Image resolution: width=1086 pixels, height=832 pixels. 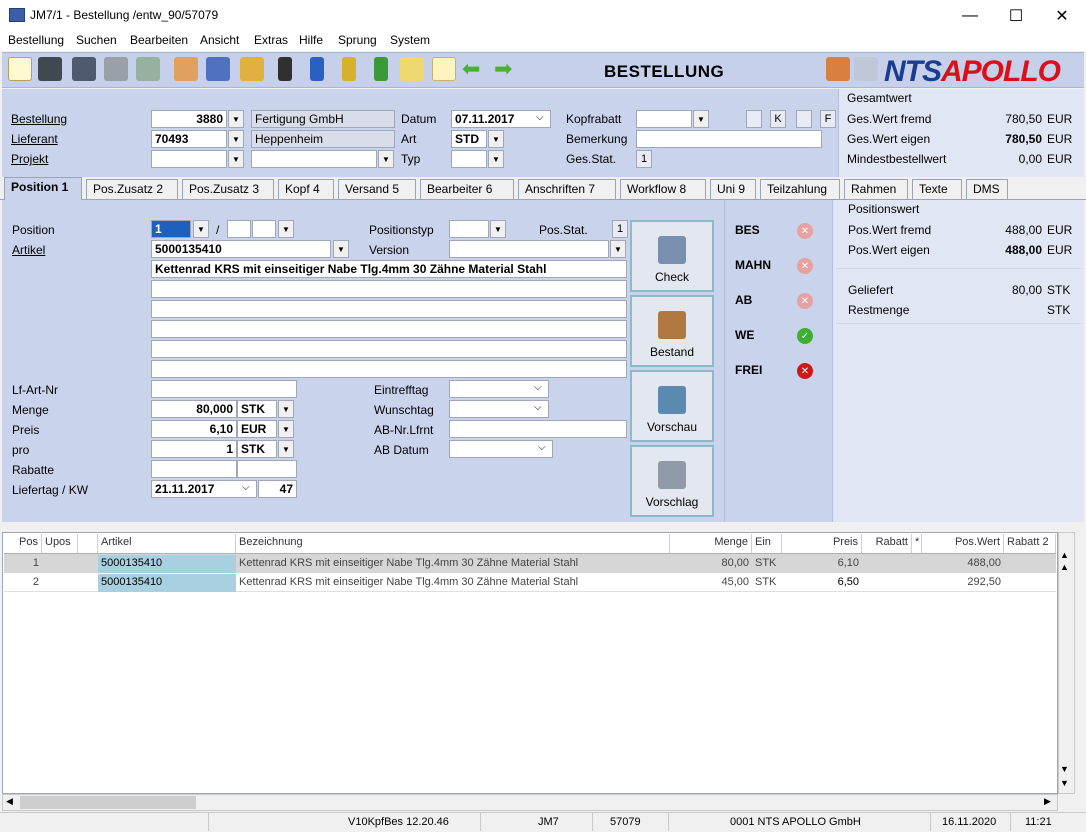 What do you see at coordinates (876, 189) in the screenshot?
I see `tab-rahmen: Rahmen` at bounding box center [876, 189].